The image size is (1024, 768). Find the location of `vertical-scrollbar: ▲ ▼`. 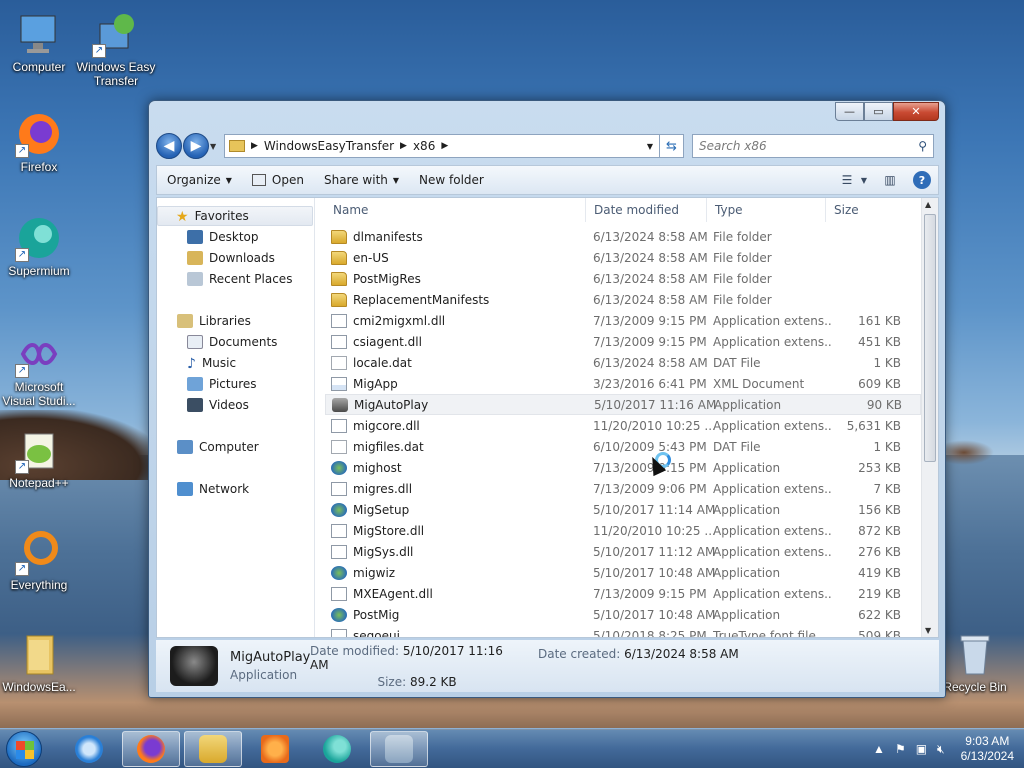

vertical-scrollbar: ▲ ▼ is located at coordinates (929, 417).